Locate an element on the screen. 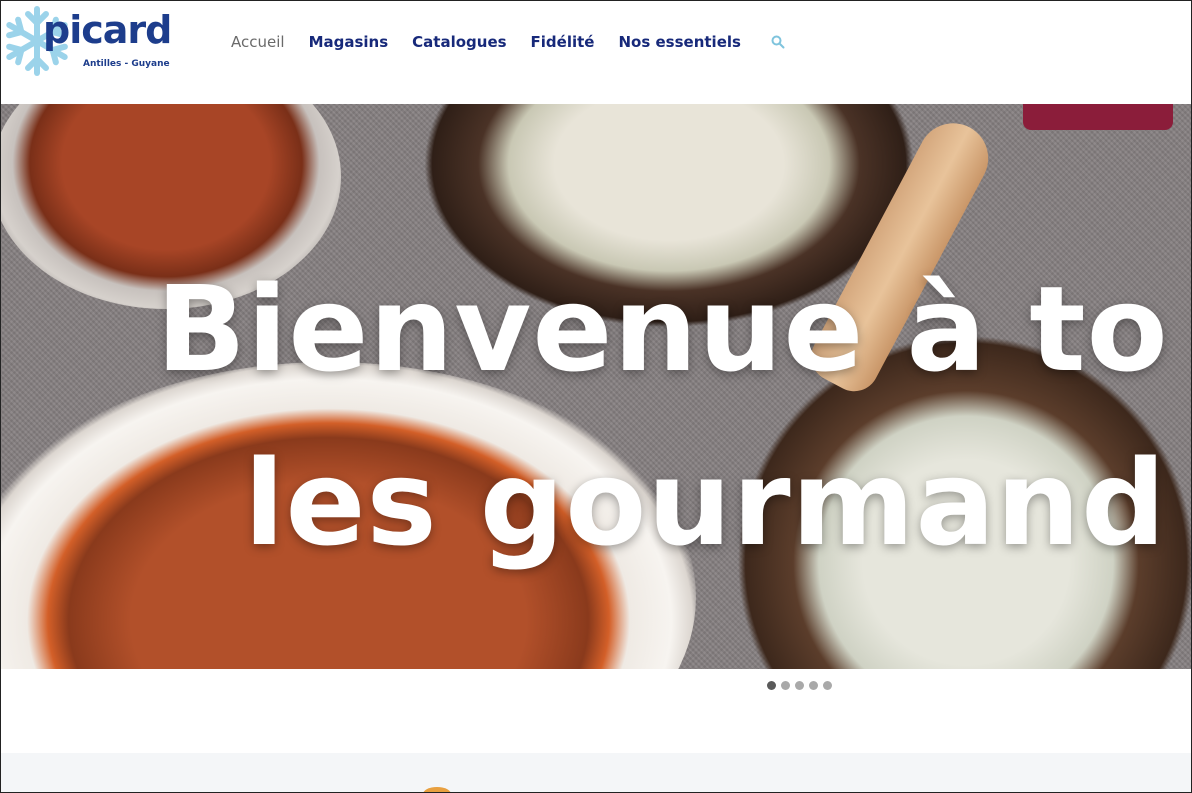 This screenshot has width=1192, height=793. search-icon is located at coordinates (778, 42).